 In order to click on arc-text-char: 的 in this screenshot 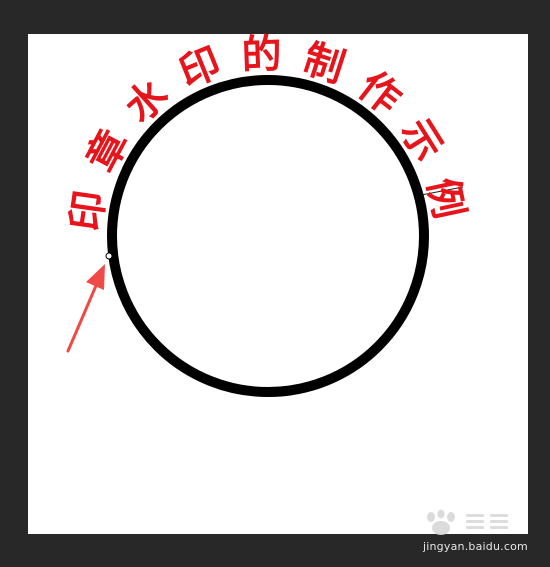, I will do `click(262, 54)`.